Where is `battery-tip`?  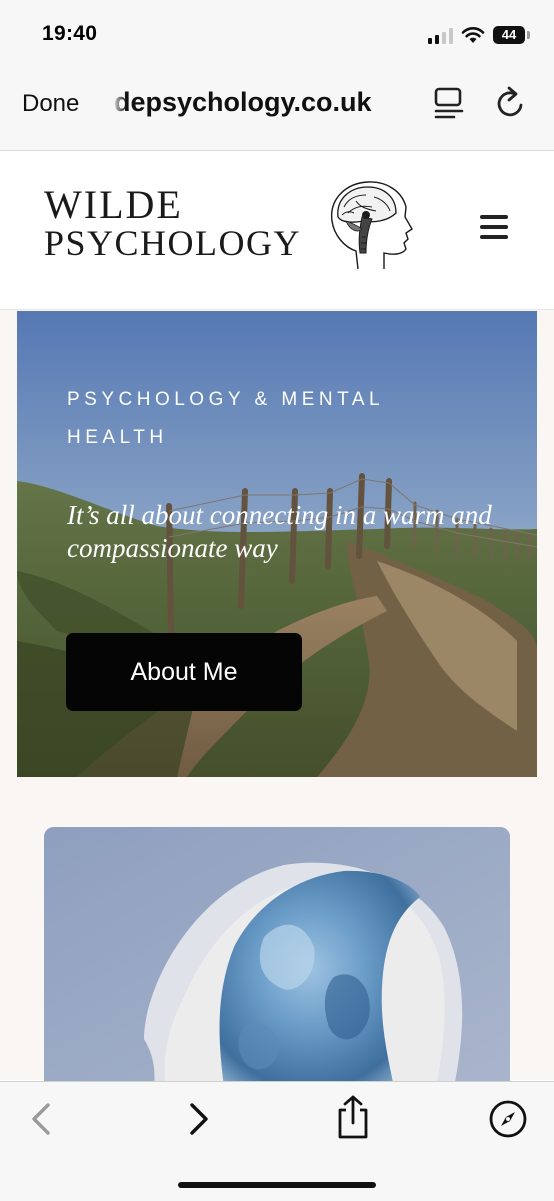 battery-tip is located at coordinates (528, 35).